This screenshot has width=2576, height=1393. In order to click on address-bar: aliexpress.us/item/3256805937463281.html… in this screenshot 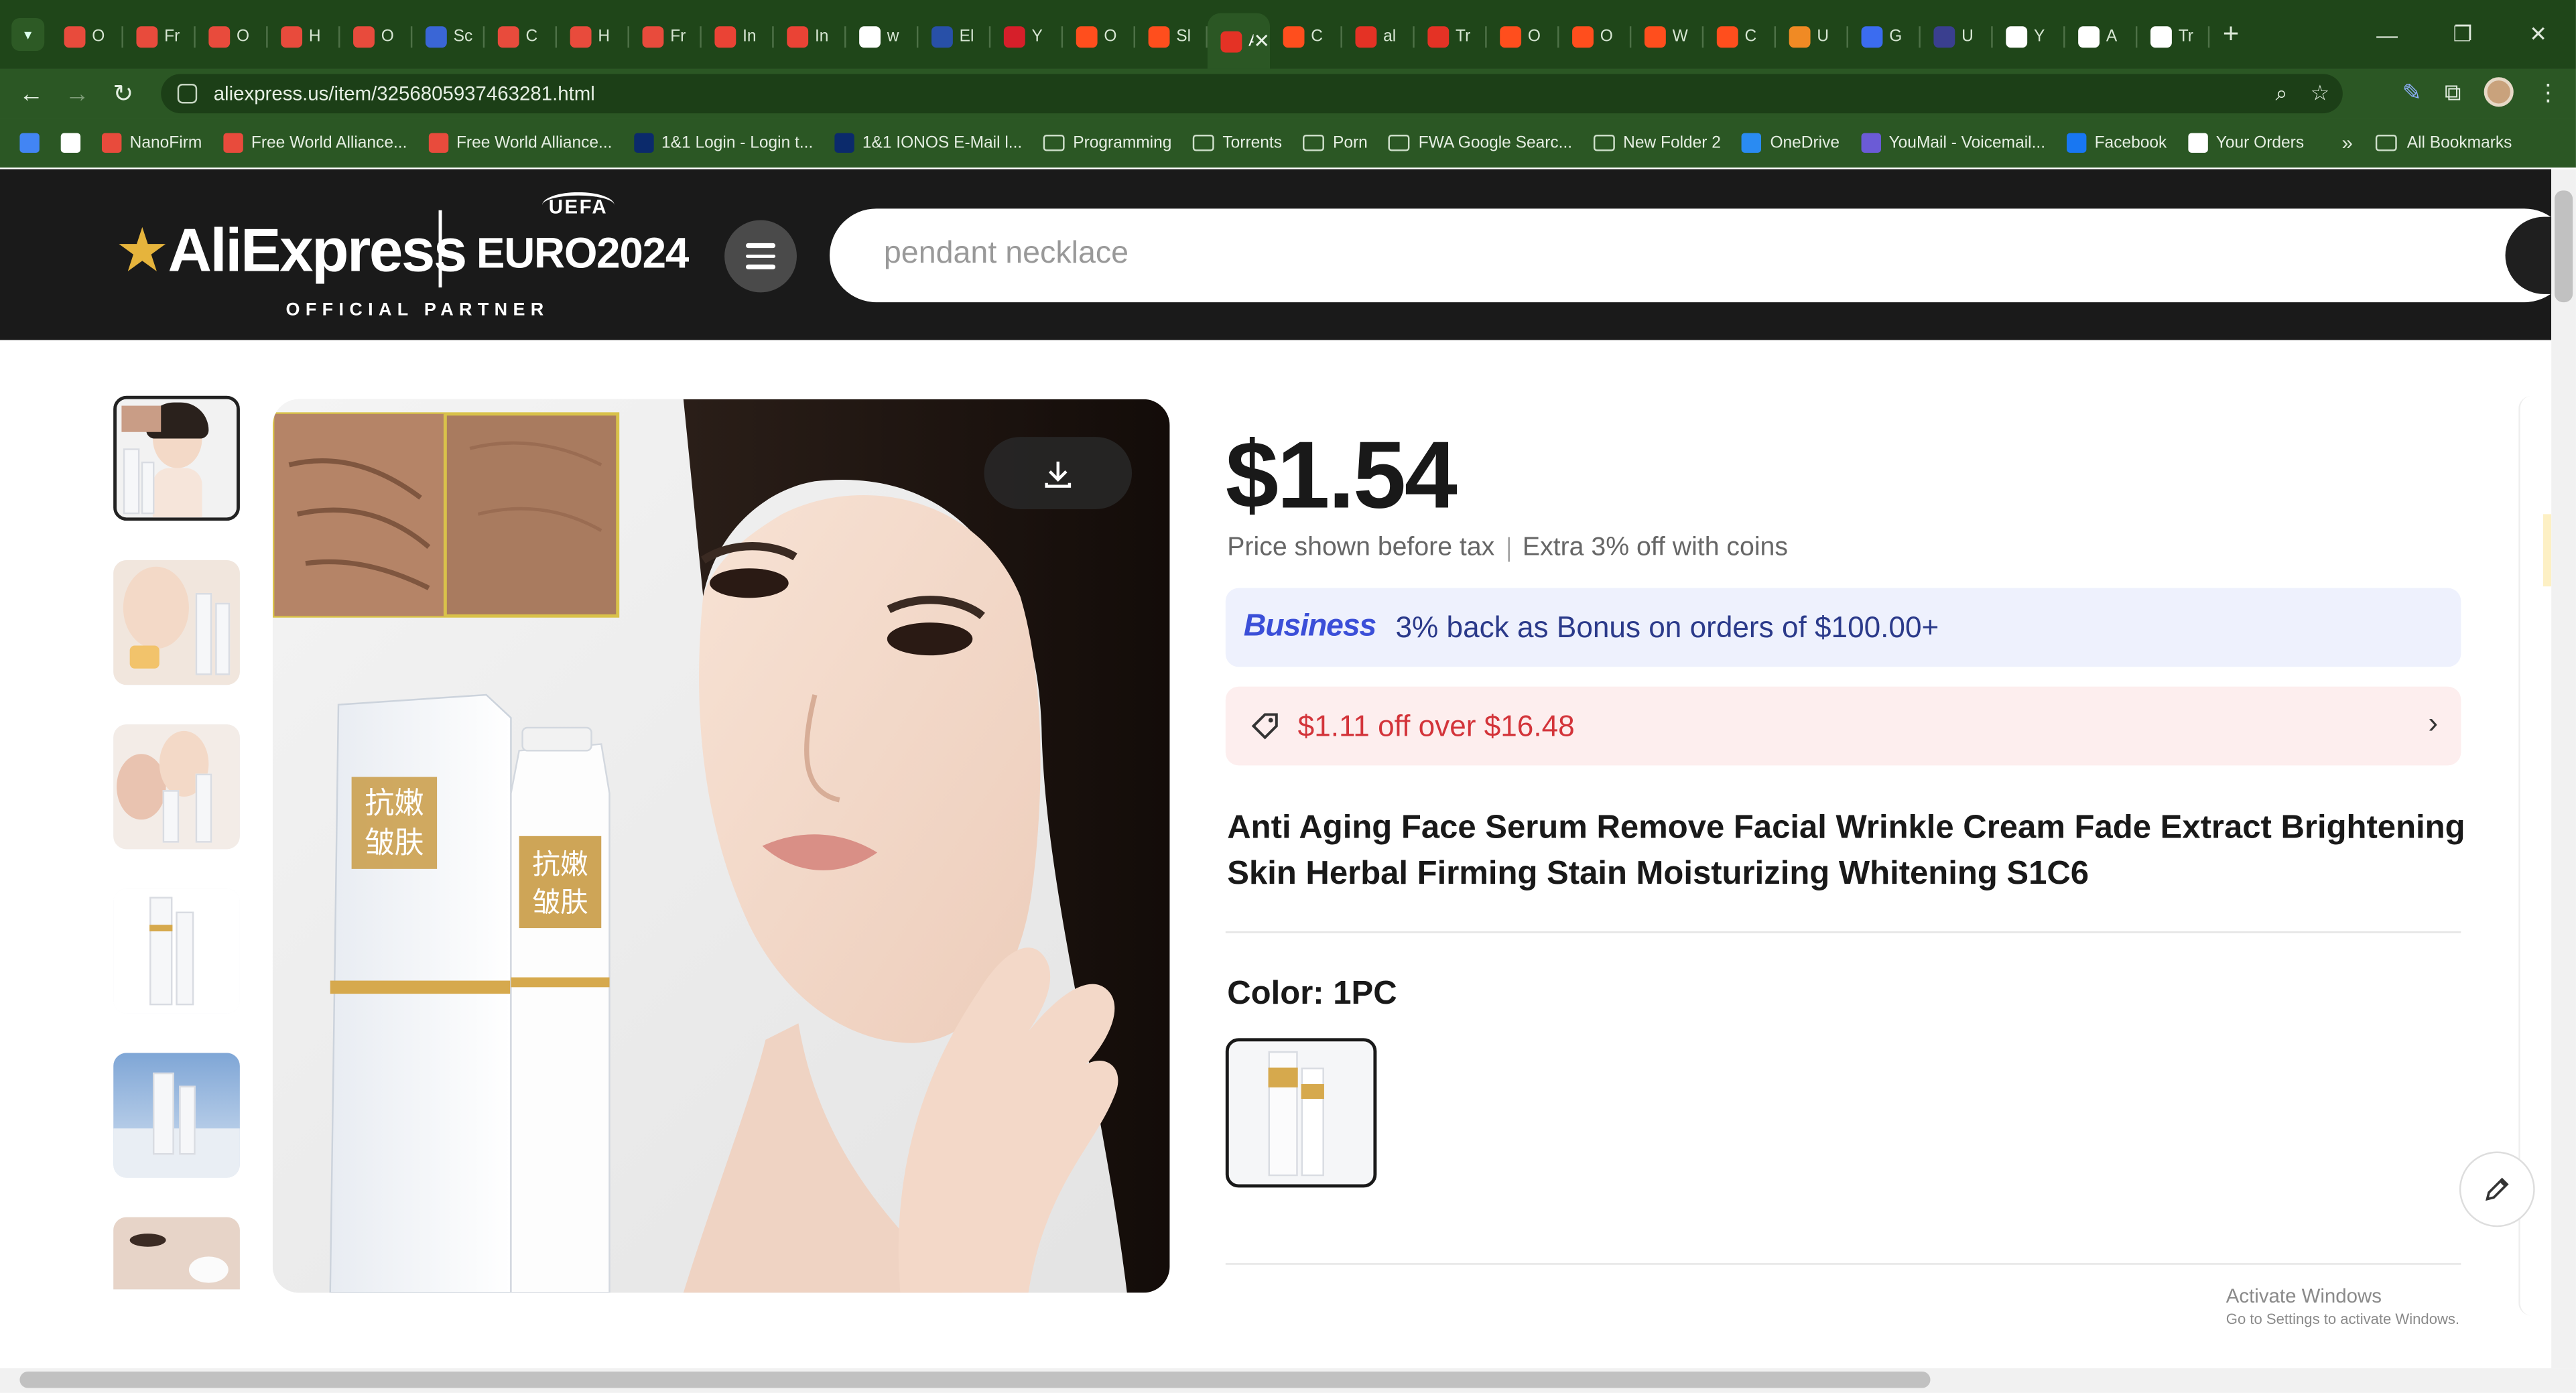, I will do `click(1252, 94)`.